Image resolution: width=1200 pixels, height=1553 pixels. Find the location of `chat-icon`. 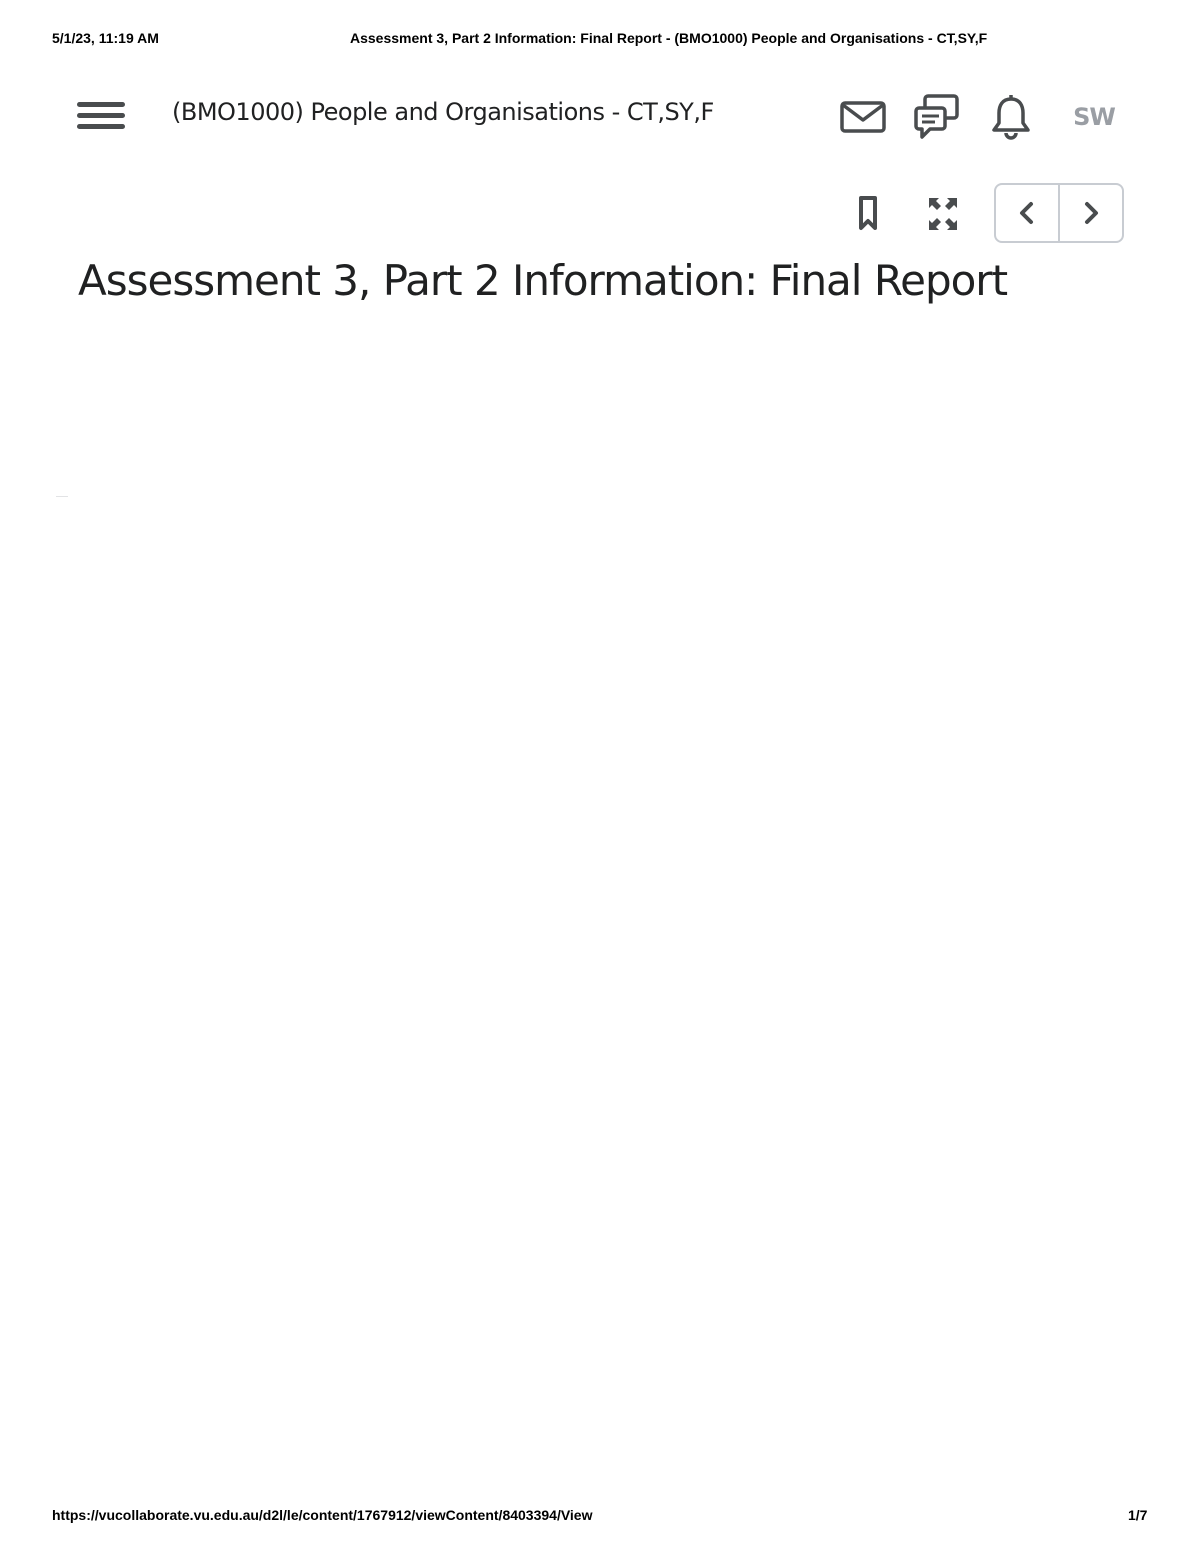

chat-icon is located at coordinates (937, 117).